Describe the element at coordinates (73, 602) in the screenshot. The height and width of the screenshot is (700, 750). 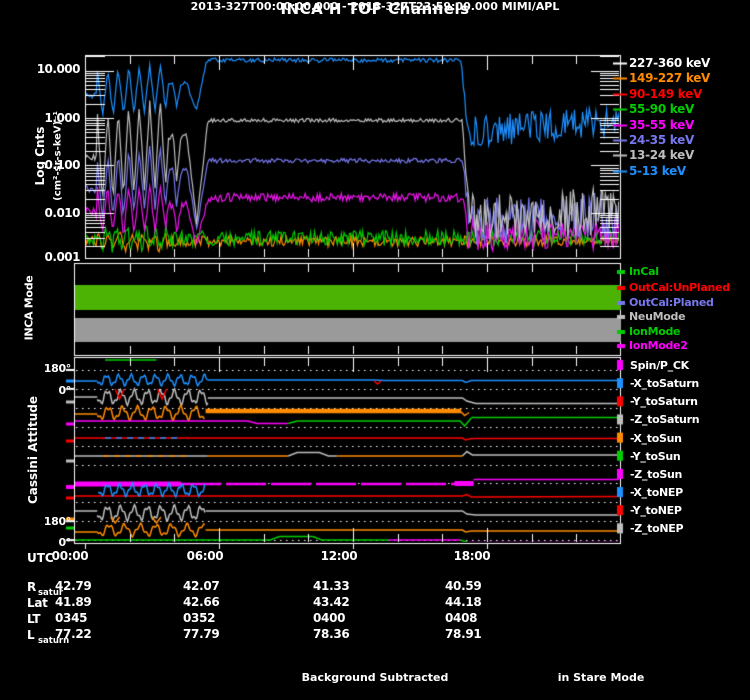
I see `ephemeris-value: 41.89` at that location.